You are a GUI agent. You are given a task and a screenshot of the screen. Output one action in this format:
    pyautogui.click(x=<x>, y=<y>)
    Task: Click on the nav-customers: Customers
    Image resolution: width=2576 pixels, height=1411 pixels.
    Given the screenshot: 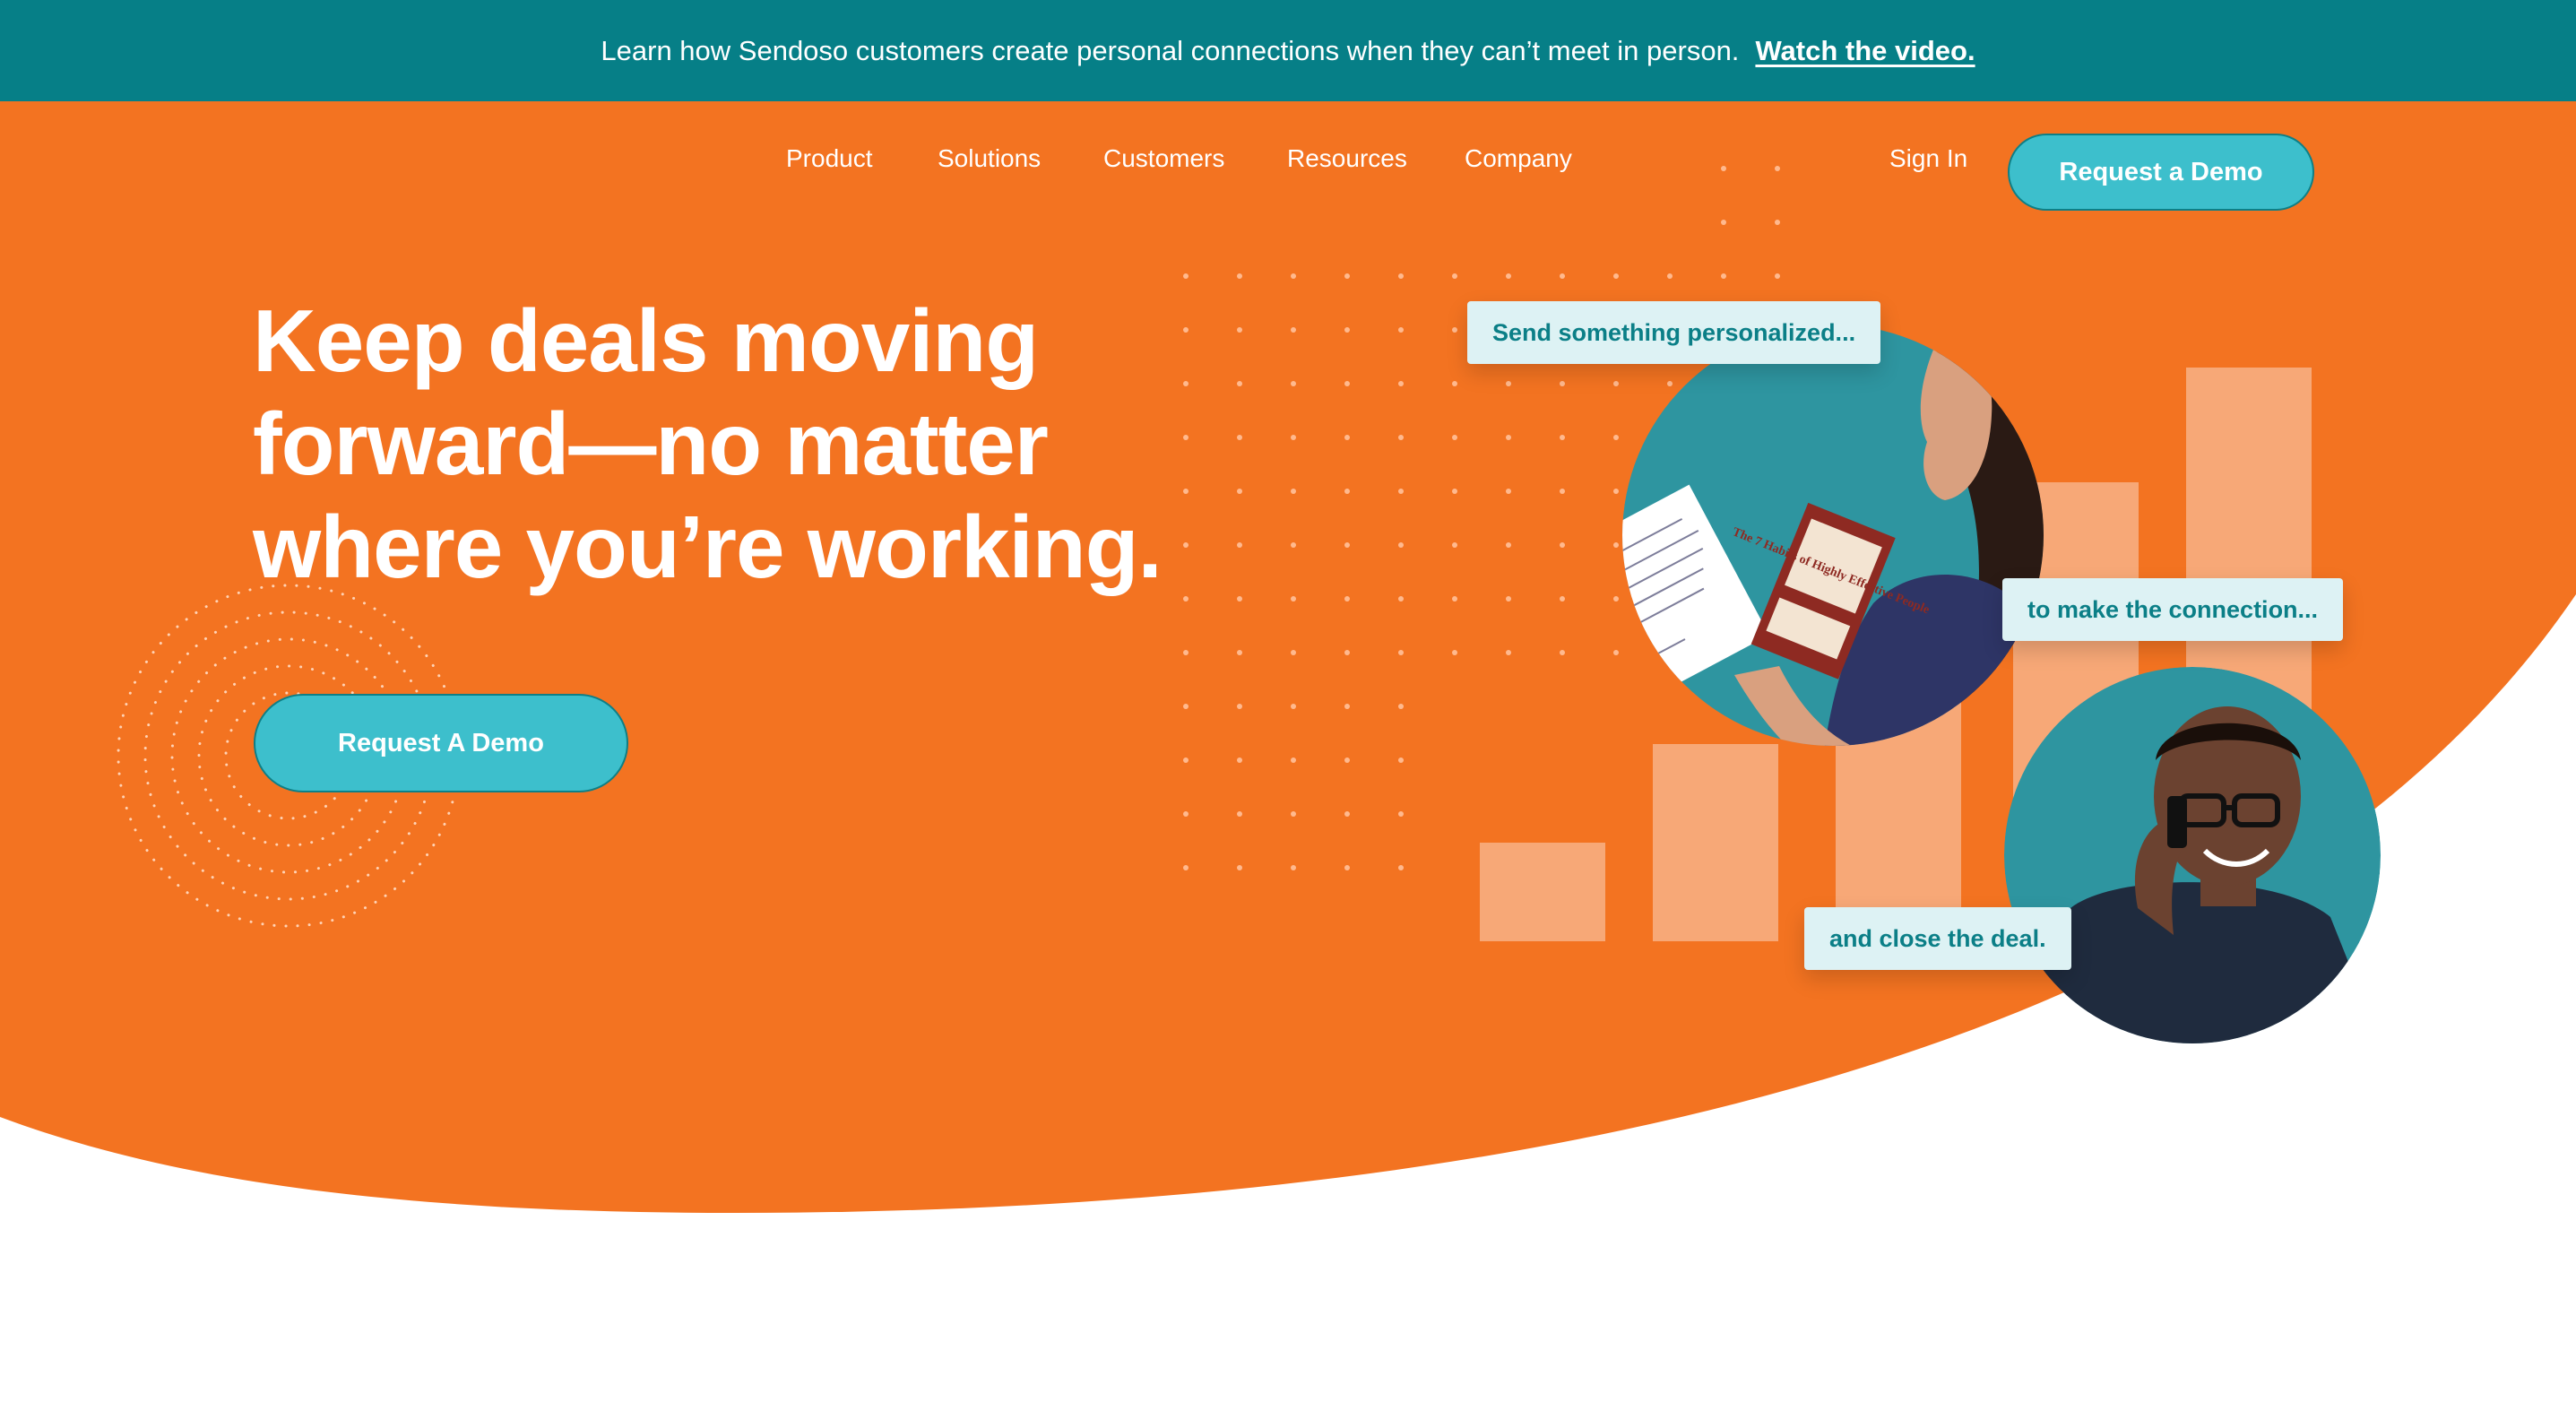 What is the action you would take?
    pyautogui.click(x=1163, y=158)
    